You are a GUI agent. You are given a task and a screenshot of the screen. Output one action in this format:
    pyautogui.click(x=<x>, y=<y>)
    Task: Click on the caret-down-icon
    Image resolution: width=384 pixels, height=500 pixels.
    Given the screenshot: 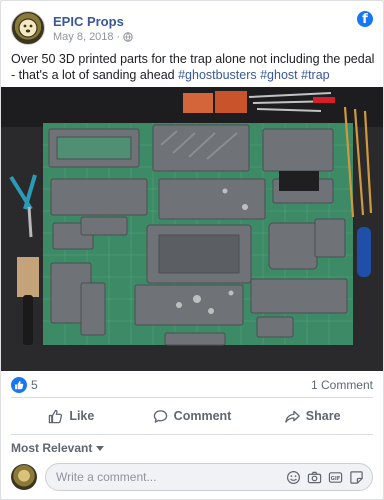 What is the action you would take?
    pyautogui.click(x=100, y=448)
    